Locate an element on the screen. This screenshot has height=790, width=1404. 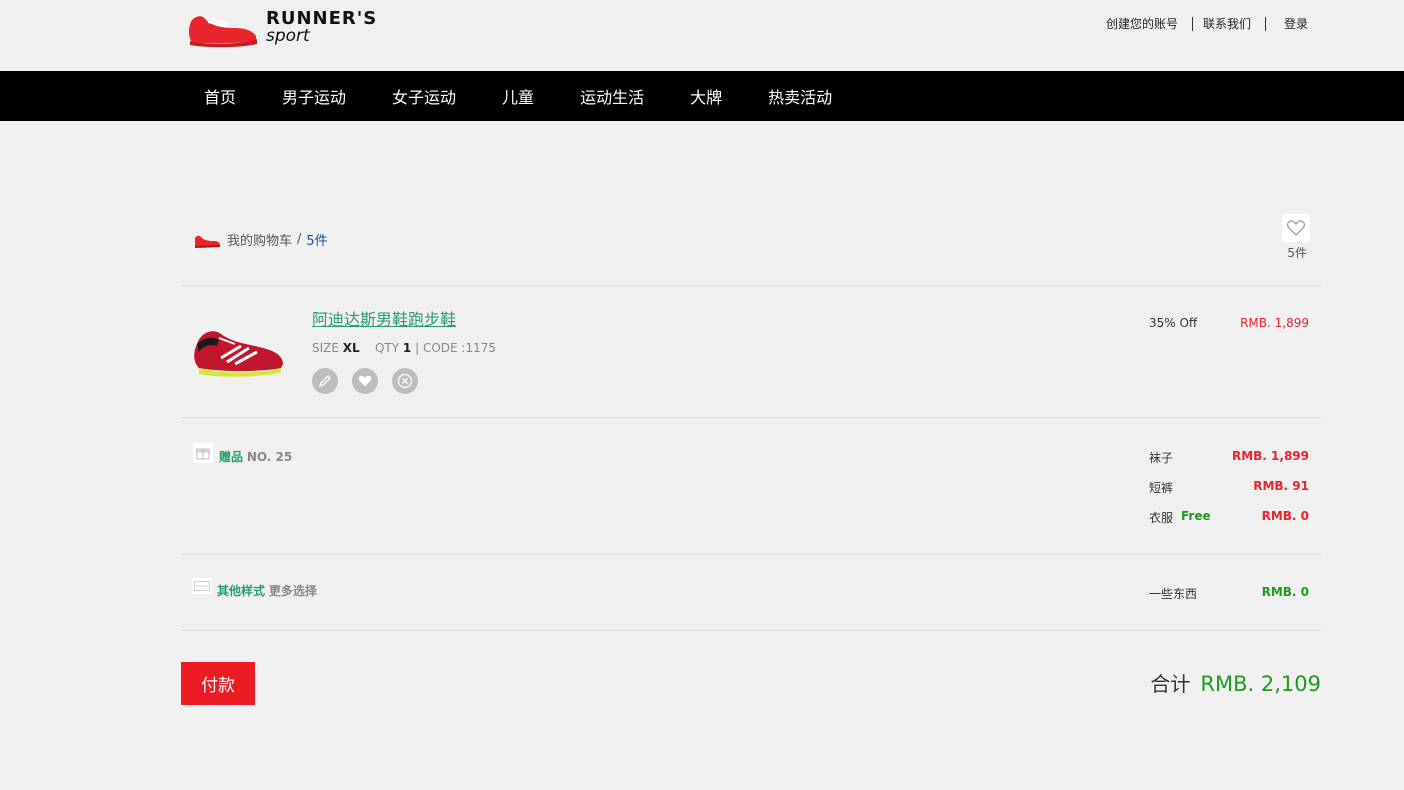
heart-outline-icon is located at coordinates (1296, 228).